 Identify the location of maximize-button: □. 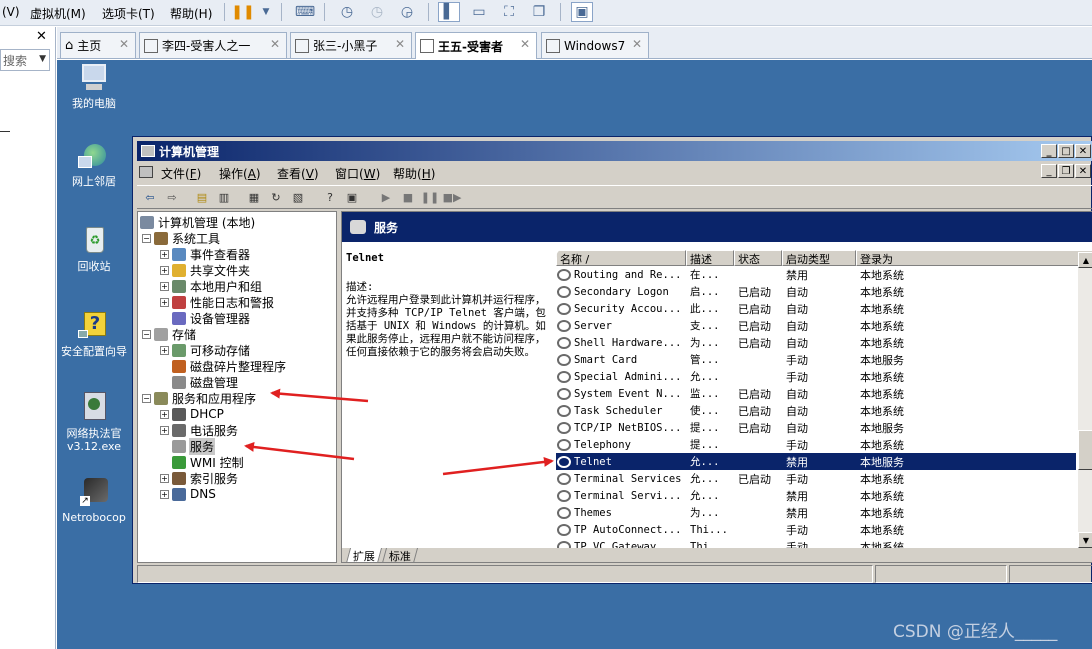
(1066, 151).